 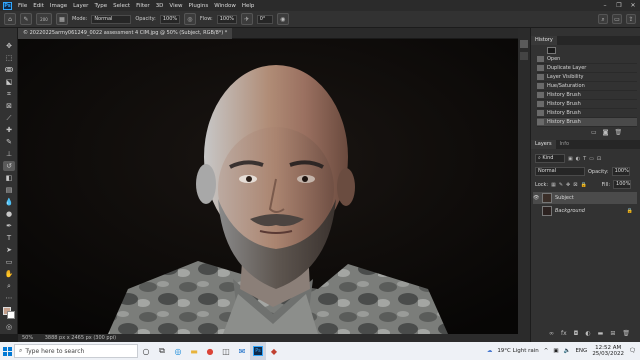 I want to click on menu-window: Window, so click(x=225, y=6).